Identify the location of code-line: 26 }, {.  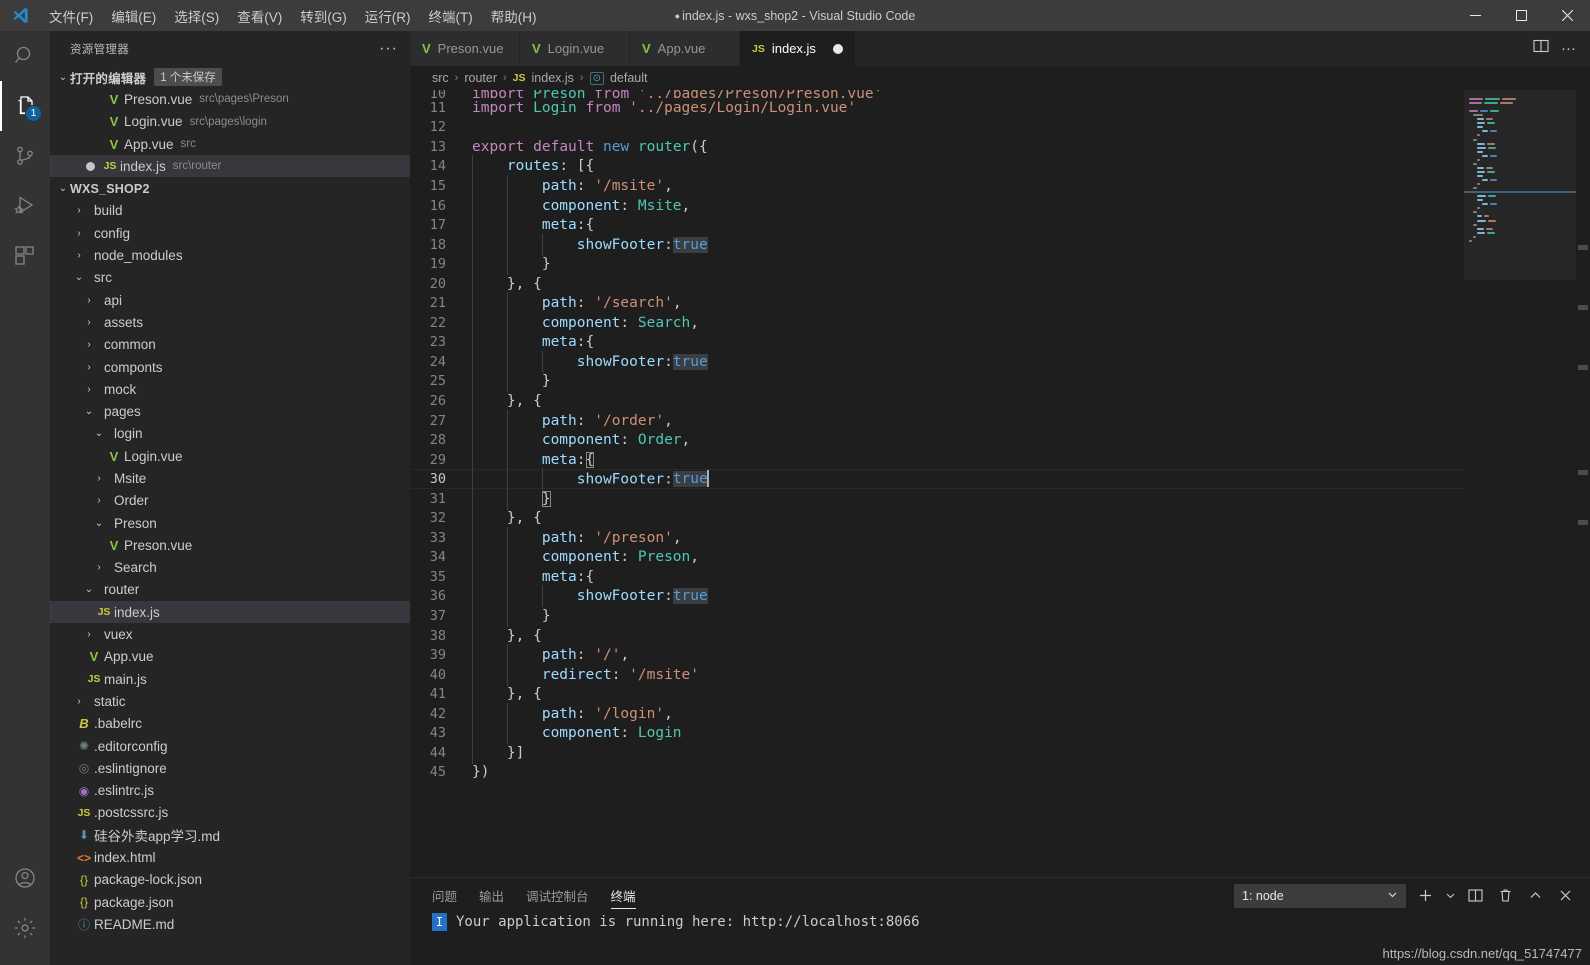
(937, 400).